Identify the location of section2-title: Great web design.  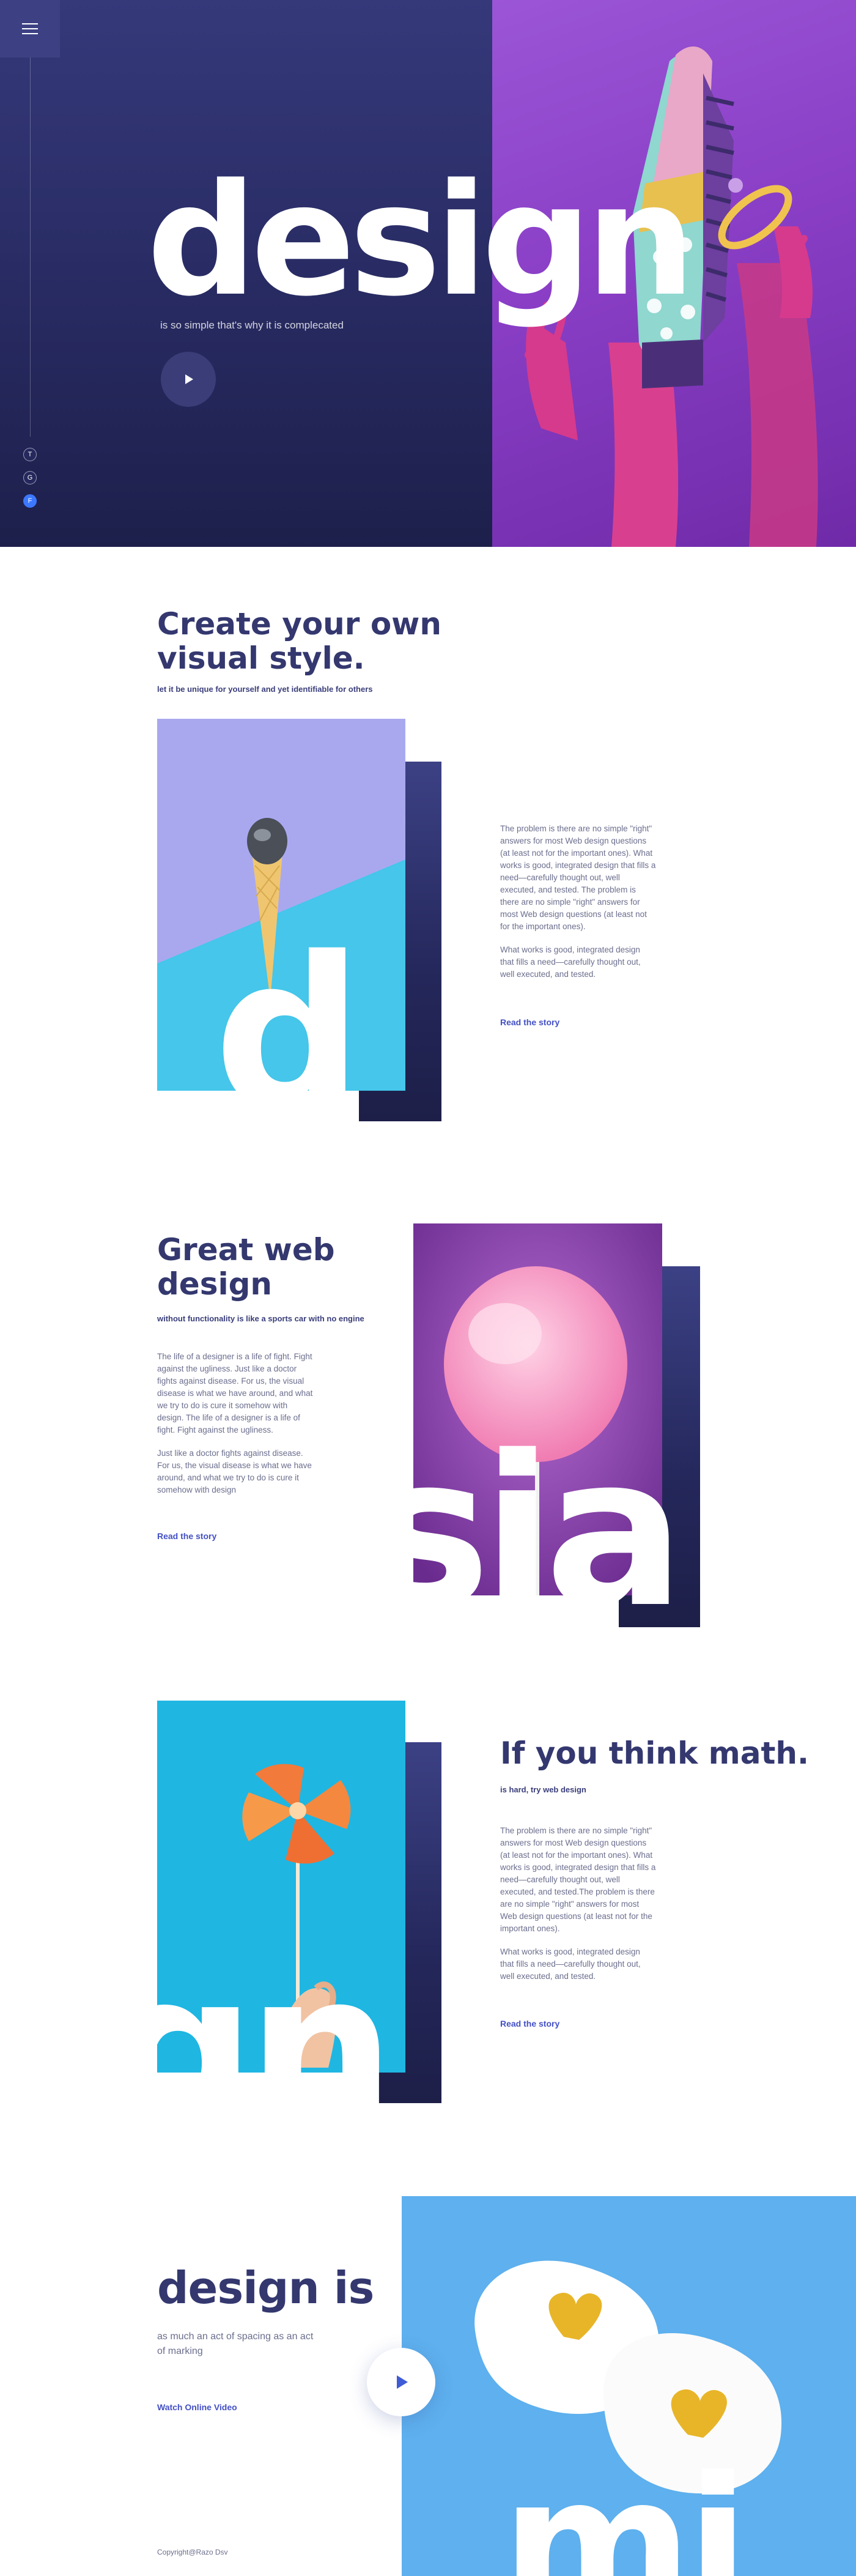
(246, 1267).